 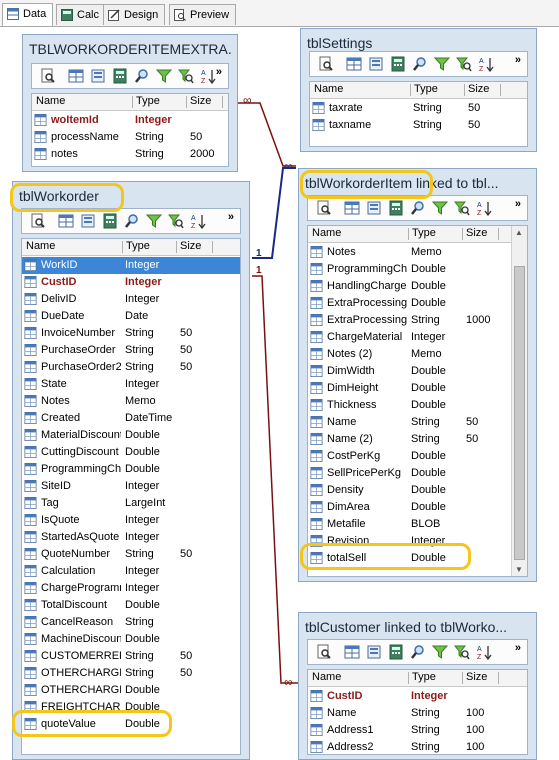 I want to click on field-row: MachineDiscount Double, so click(x=131, y=639).